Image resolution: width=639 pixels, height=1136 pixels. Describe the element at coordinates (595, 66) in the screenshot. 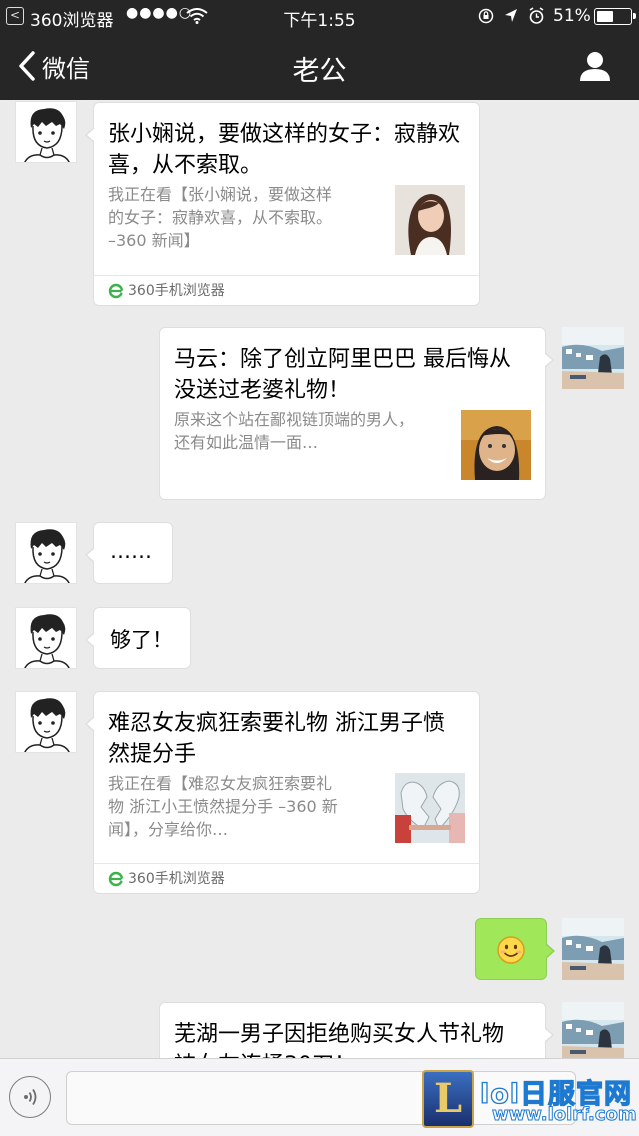

I see `profile-icon` at that location.